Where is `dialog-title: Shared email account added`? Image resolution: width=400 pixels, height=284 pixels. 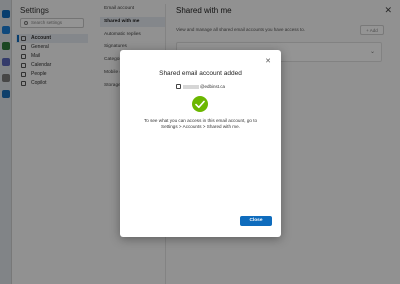
dialog-title: Shared email account added is located at coordinates (200, 73).